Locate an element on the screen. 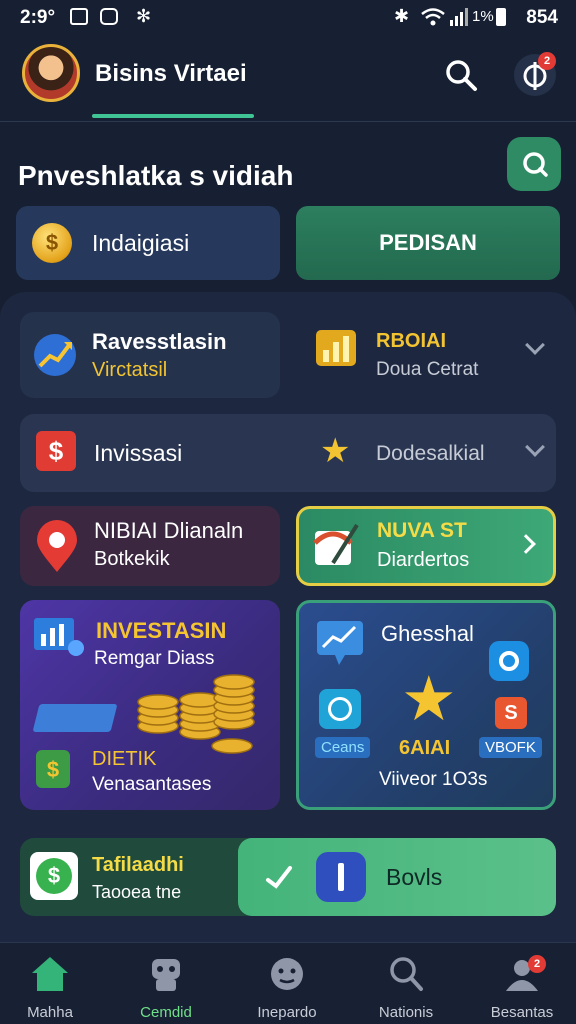 This screenshot has width=576, height=1024. record-icon is located at coordinates (109, 16).